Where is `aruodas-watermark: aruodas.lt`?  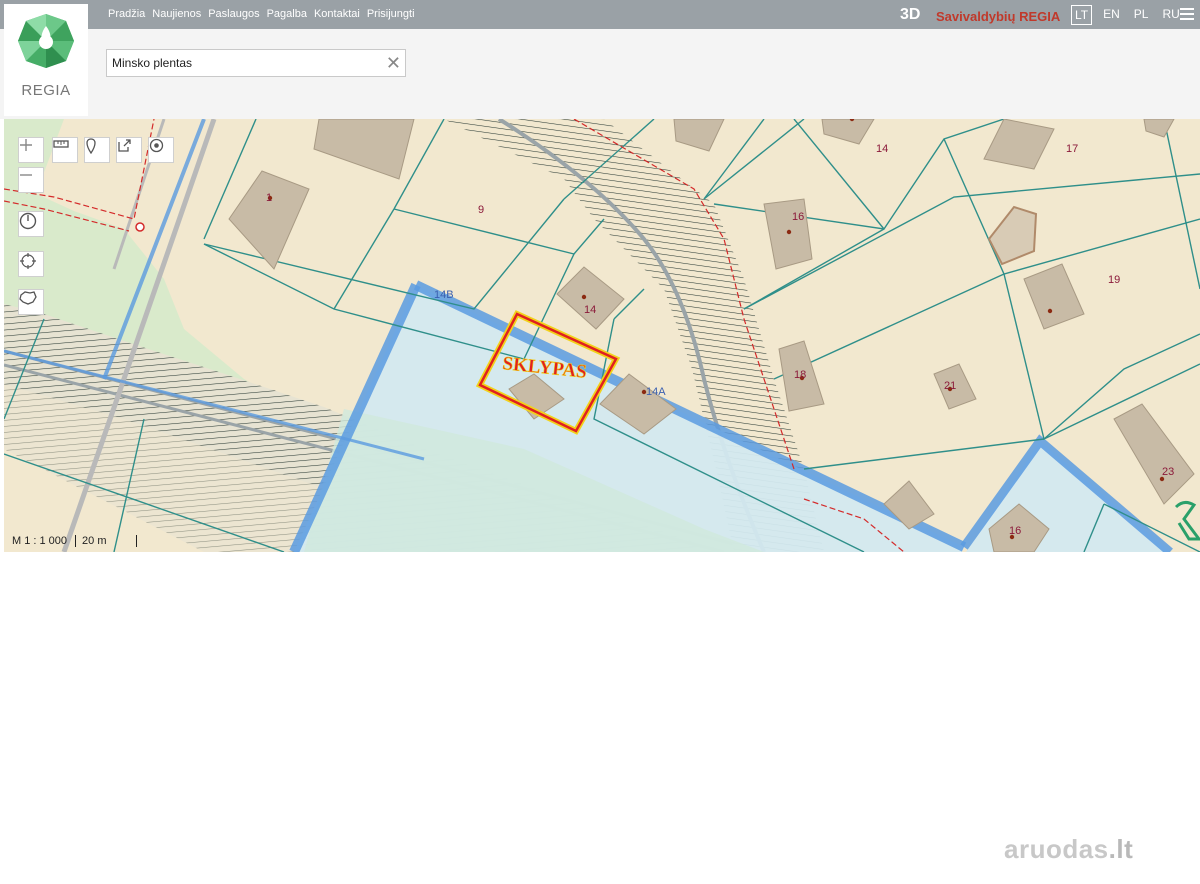
aruodas-watermark: aruodas.lt is located at coordinates (1068, 849).